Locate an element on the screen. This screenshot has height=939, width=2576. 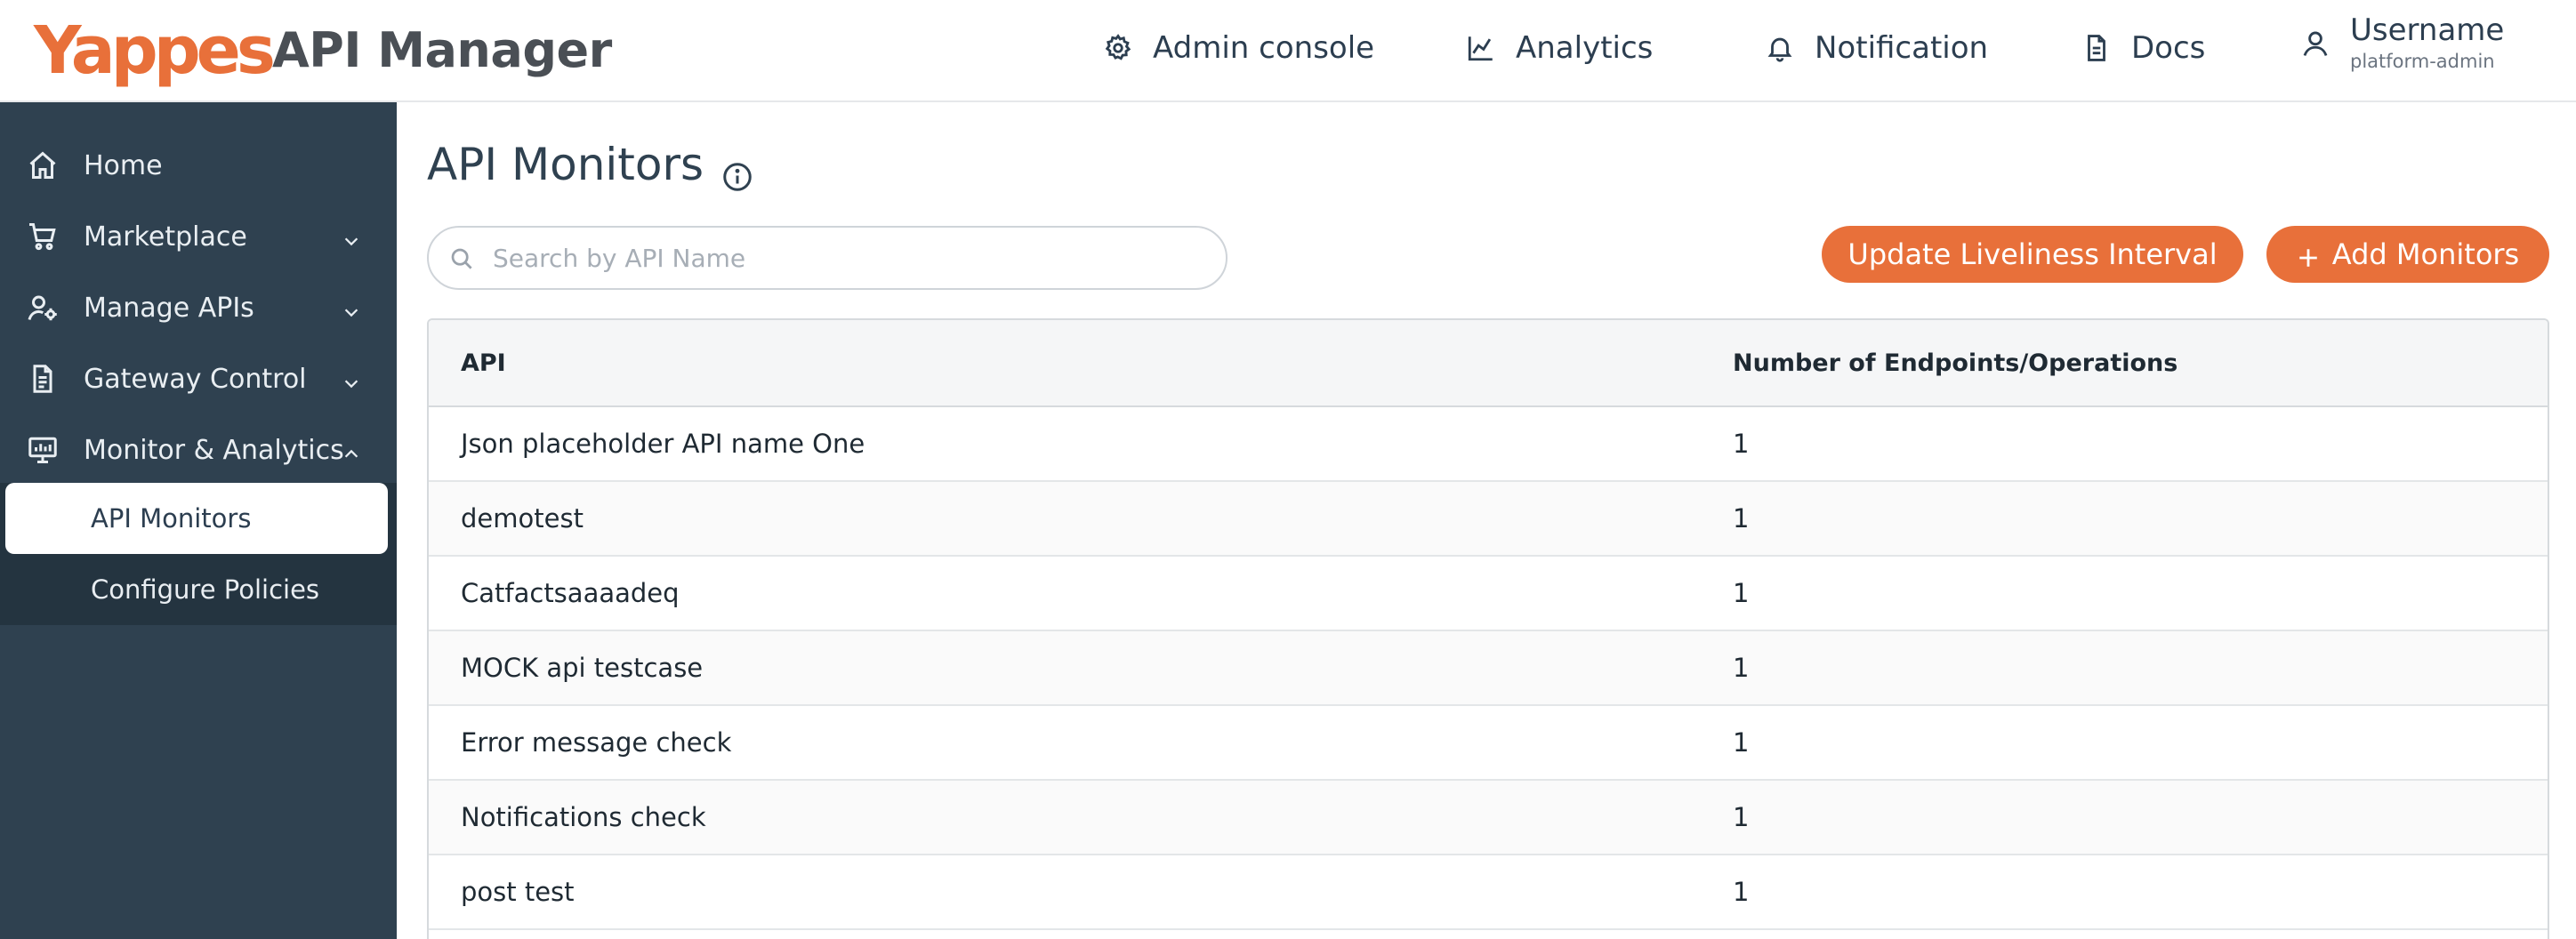
update-liveliness-interval-button: Update Liveliness Interval is located at coordinates (2032, 254).